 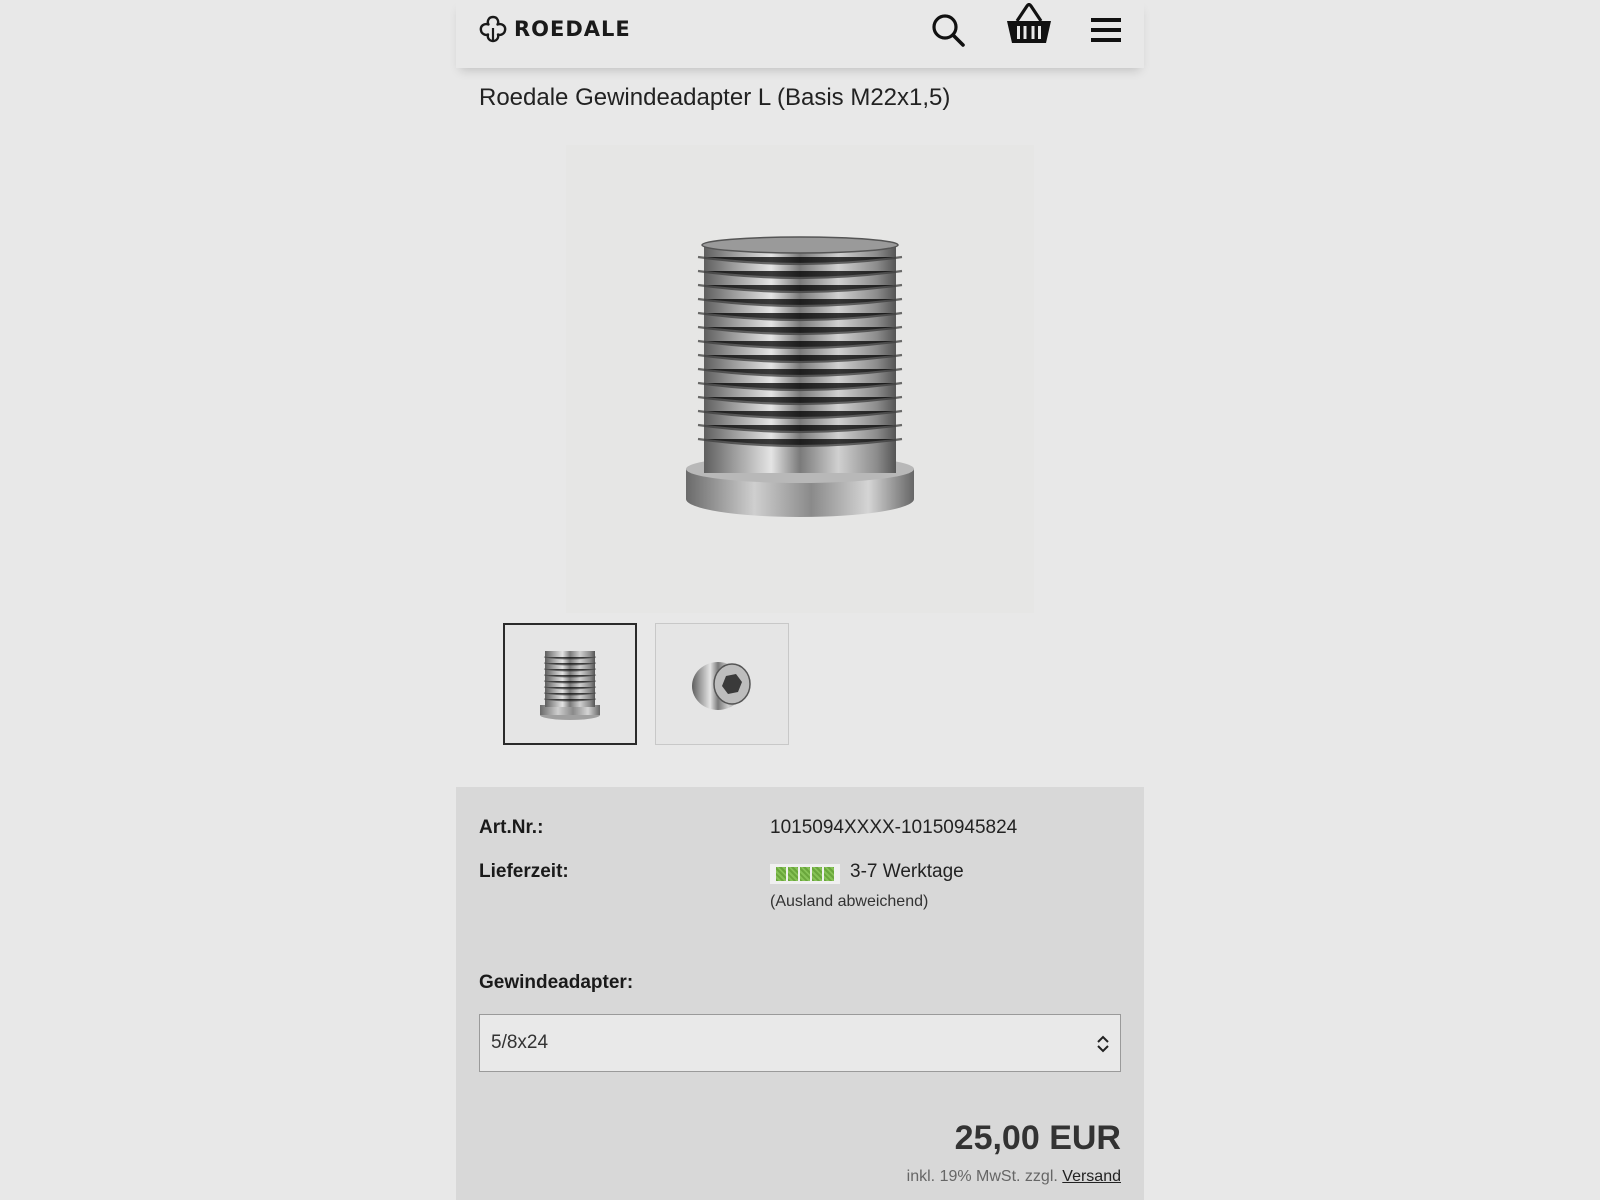 What do you see at coordinates (520, 1042) in the screenshot?
I see `variant-selected-value: 5/8x24` at bounding box center [520, 1042].